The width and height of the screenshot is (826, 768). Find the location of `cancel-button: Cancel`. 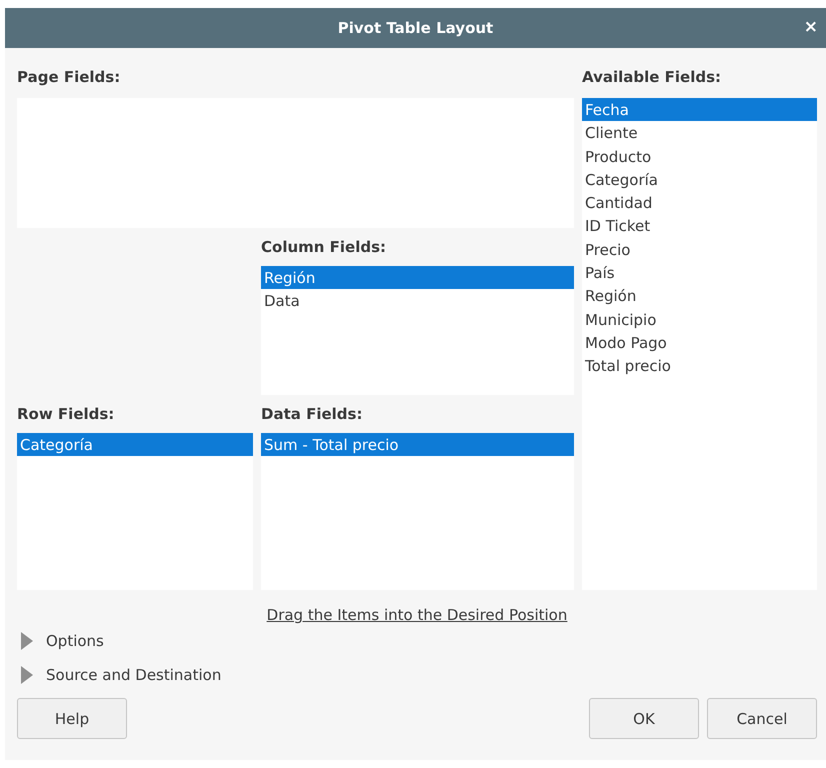

cancel-button: Cancel is located at coordinates (762, 718).